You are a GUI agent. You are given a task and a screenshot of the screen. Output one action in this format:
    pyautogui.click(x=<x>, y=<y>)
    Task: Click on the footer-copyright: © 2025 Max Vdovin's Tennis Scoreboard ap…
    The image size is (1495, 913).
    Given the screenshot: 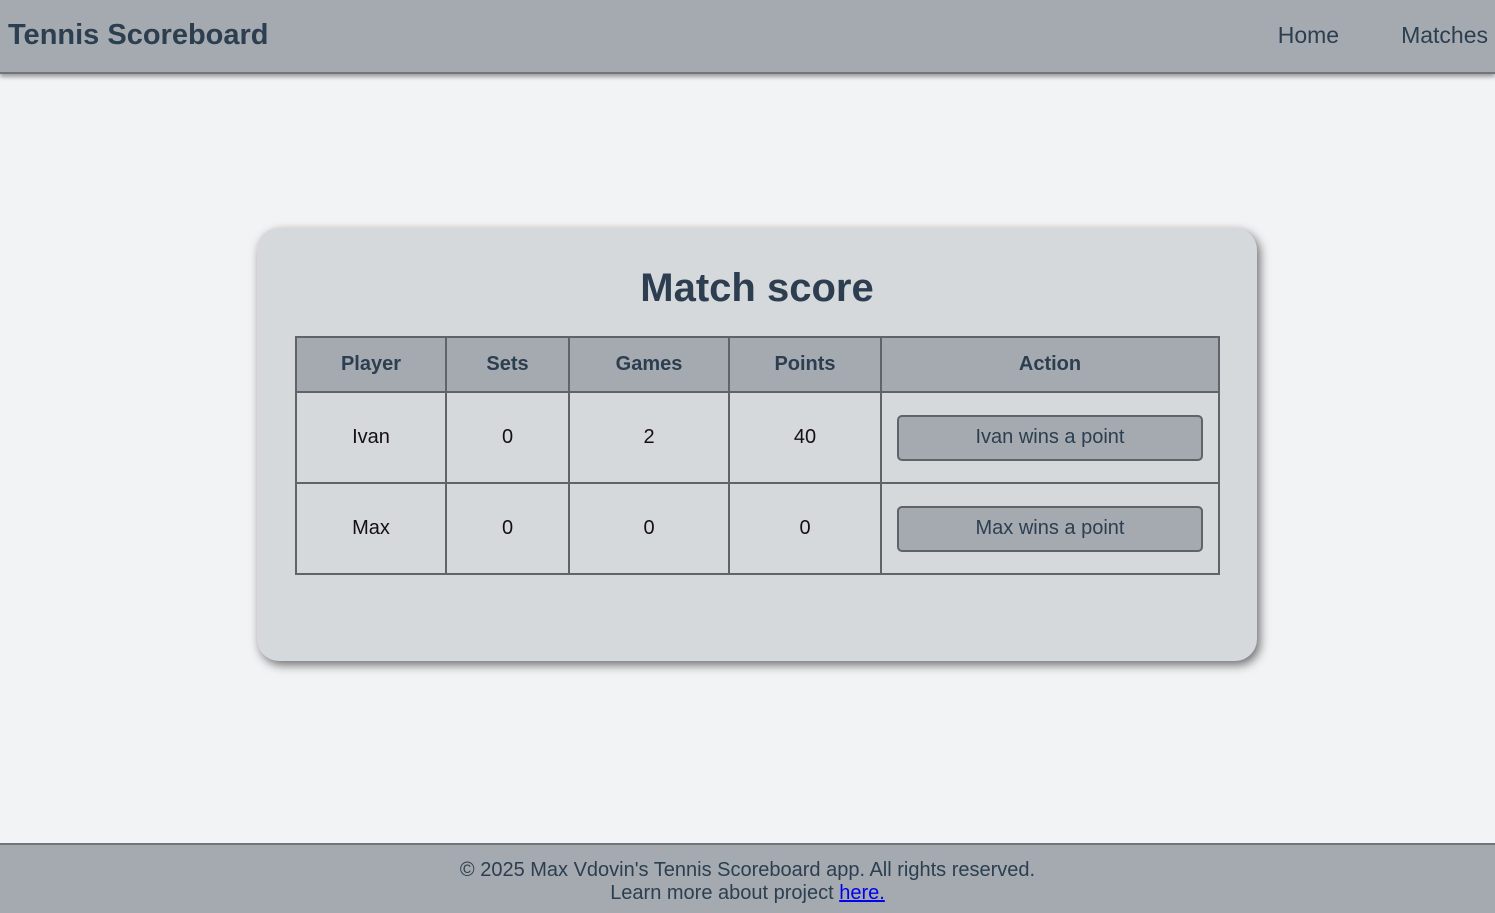 What is the action you would take?
    pyautogui.click(x=747, y=870)
    